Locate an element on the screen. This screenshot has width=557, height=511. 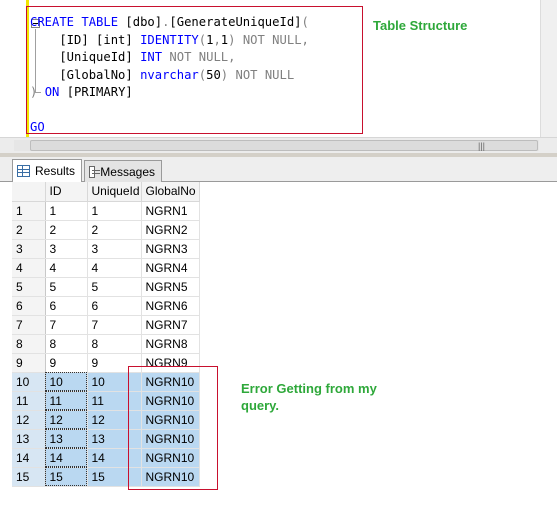
row-number-cell: 8 is located at coordinates (29, 344).